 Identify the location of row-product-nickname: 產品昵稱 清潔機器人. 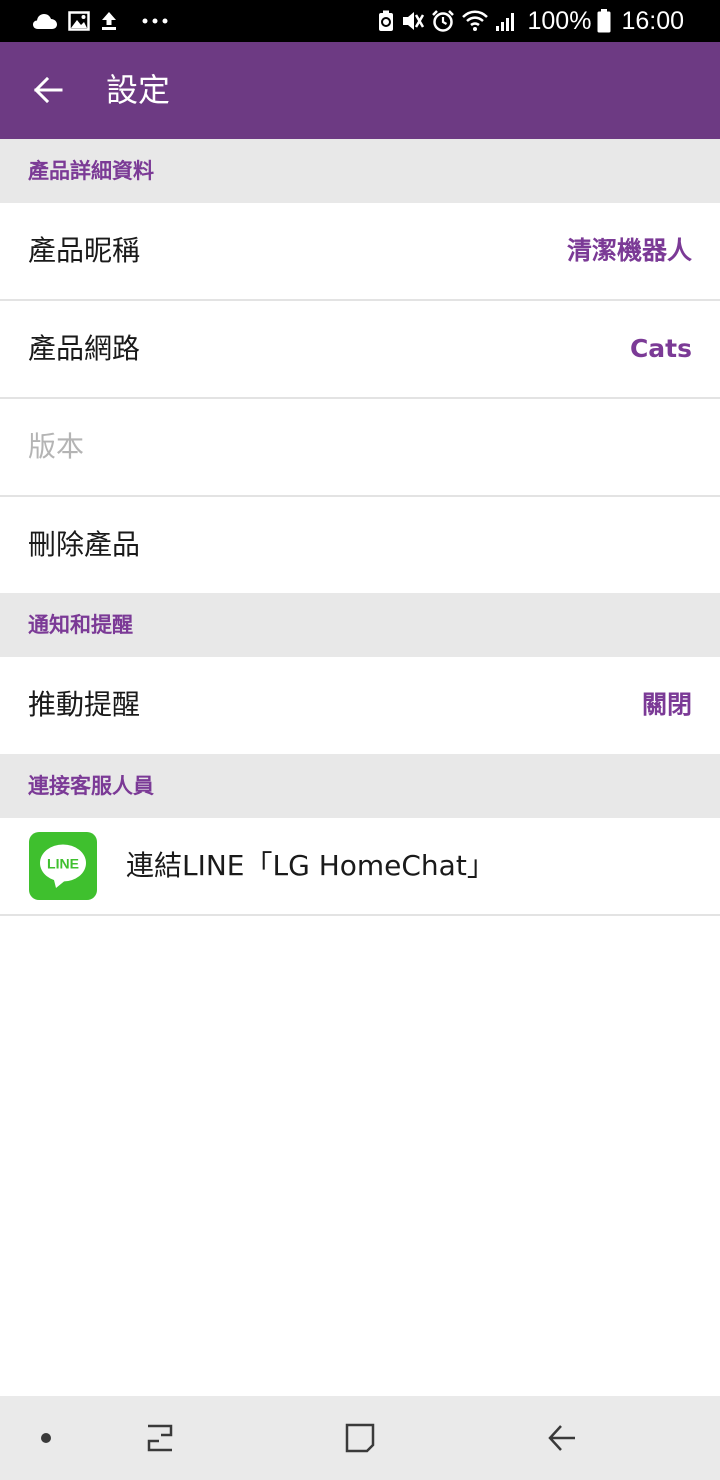
(360, 252).